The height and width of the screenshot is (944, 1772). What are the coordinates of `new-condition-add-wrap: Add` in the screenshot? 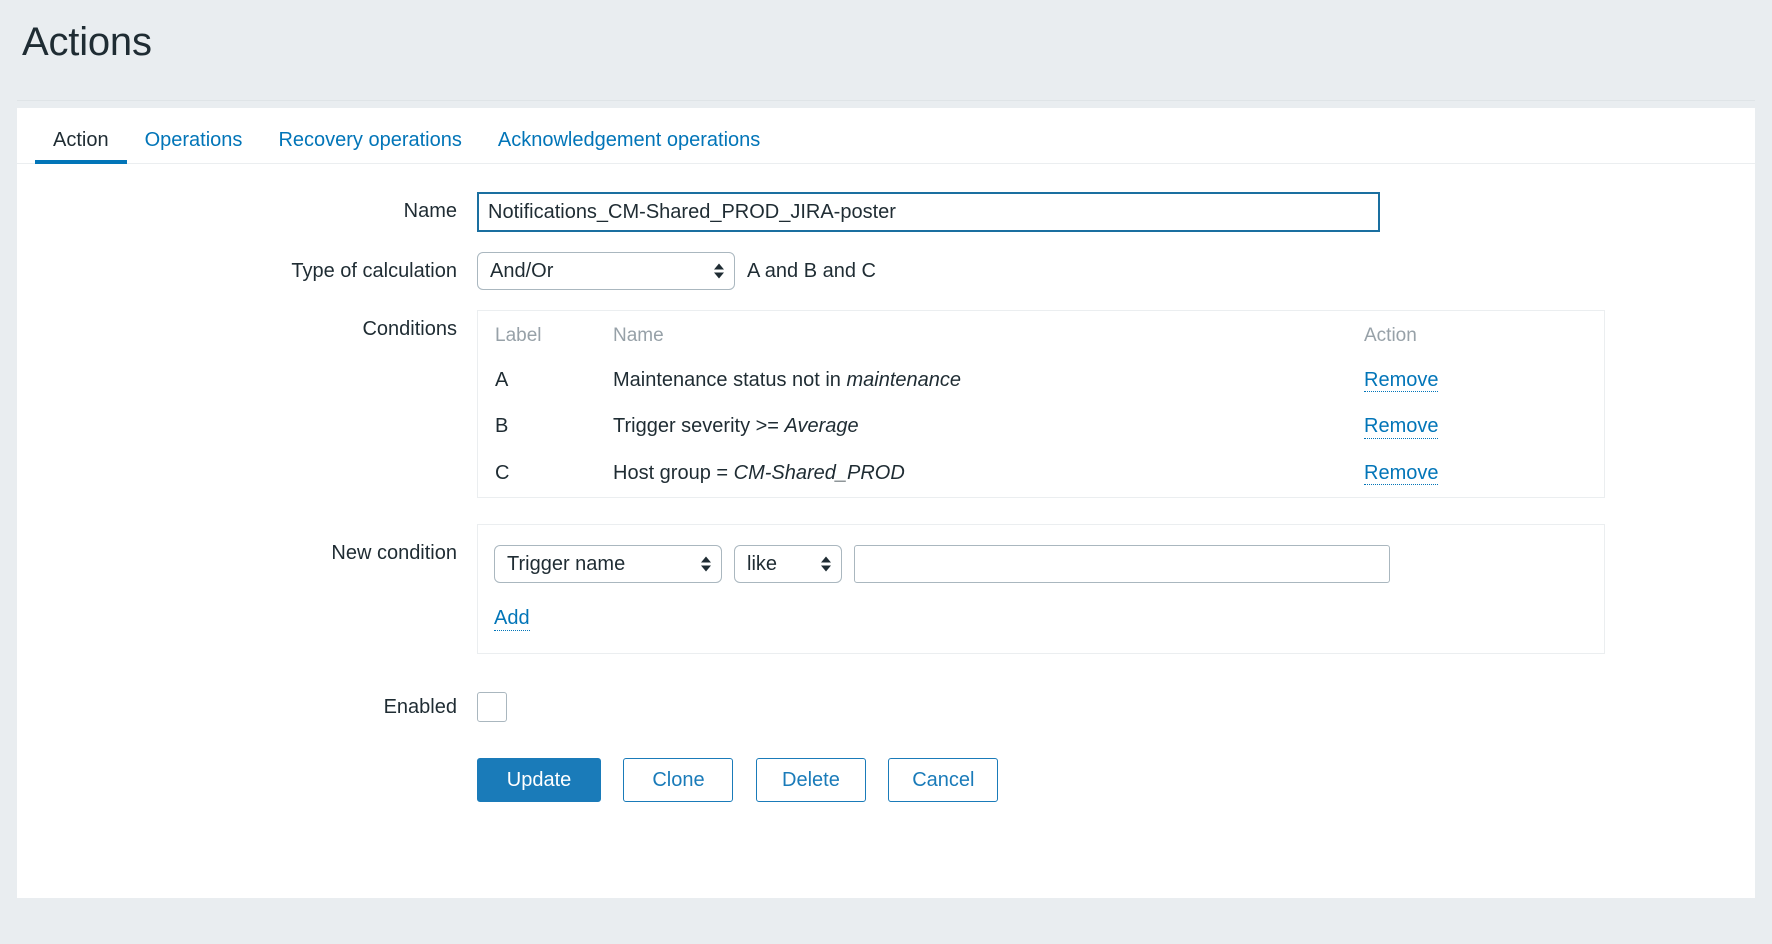 It's located at (1041, 619).